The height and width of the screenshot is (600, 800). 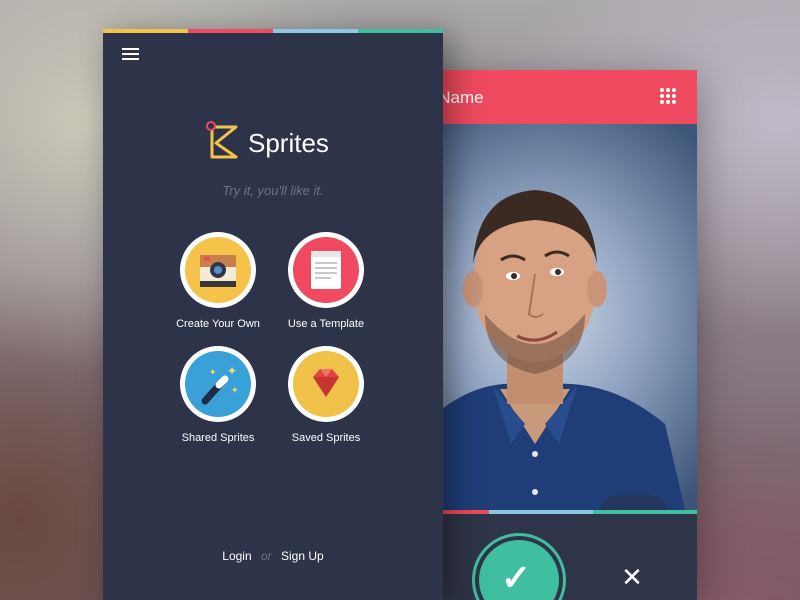 I want to click on or-text: or, so click(x=266, y=556).